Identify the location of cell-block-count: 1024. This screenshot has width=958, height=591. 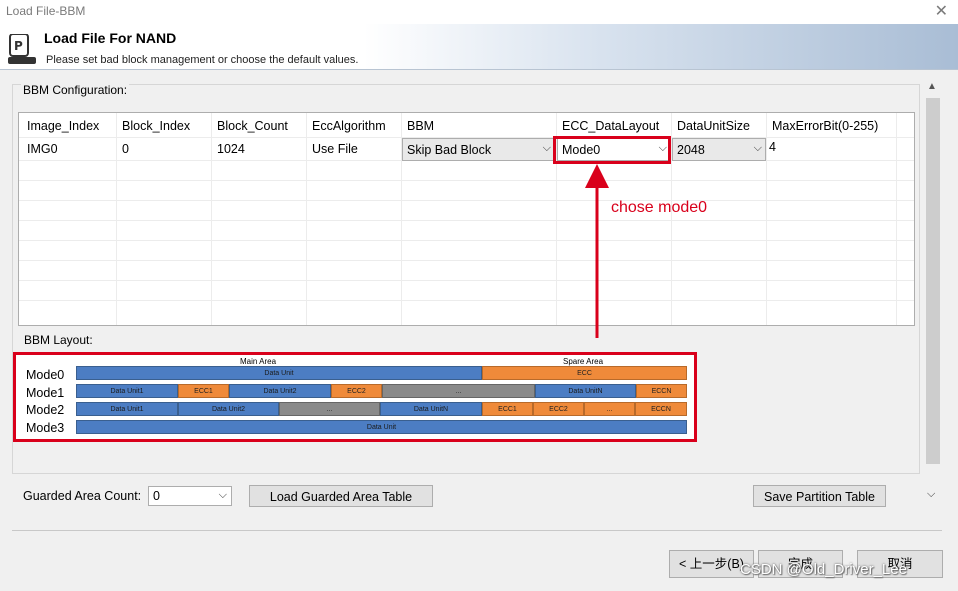
(231, 149).